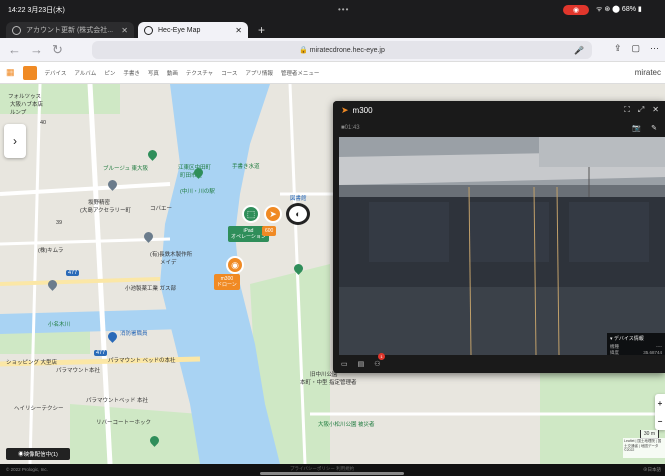 The image size is (665, 476). What do you see at coordinates (654, 128) in the screenshot?
I see `draw-icon: ✎` at bounding box center [654, 128].